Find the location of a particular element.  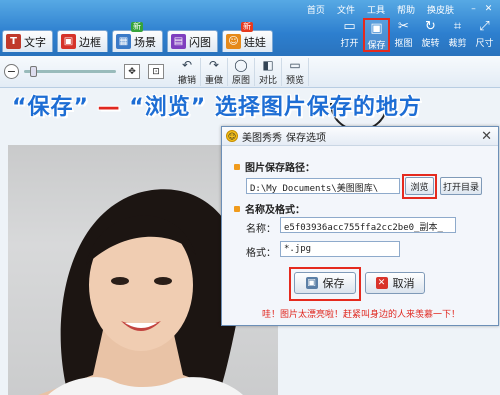

rotate-icon: ↻ is located at coordinates (430, 26).